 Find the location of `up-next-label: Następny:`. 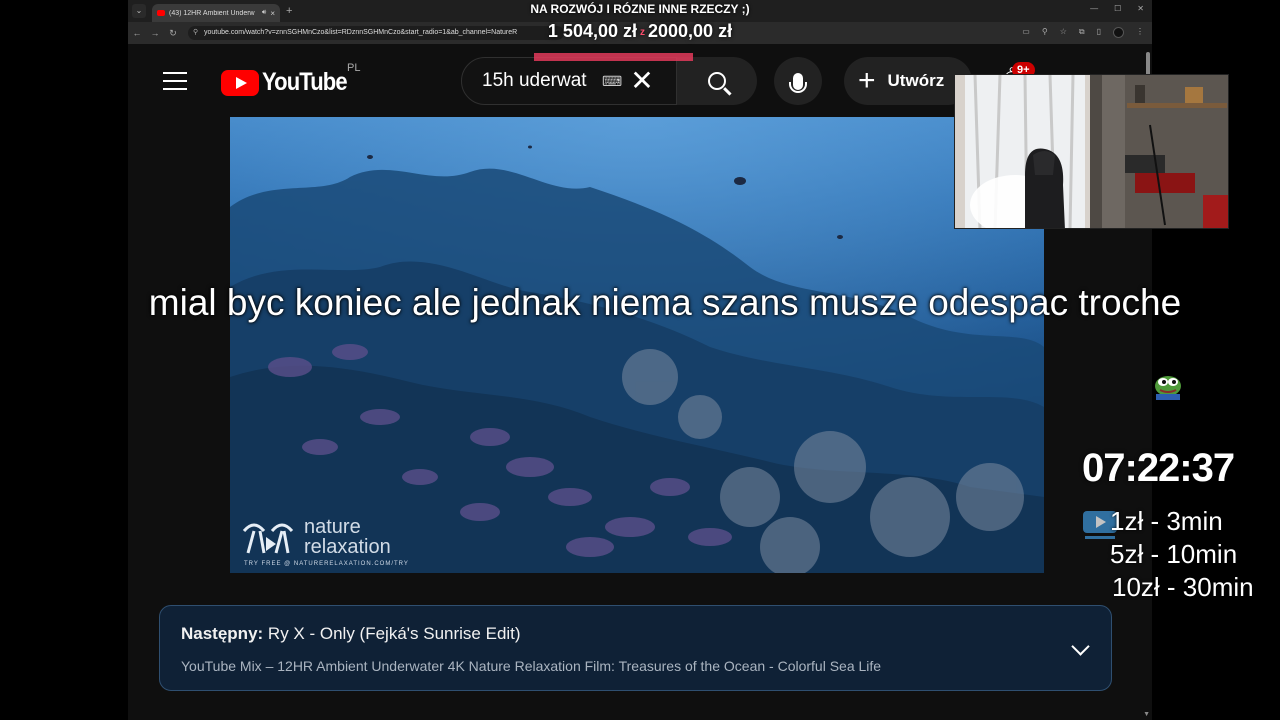

up-next-label: Następny: is located at coordinates (222, 633).